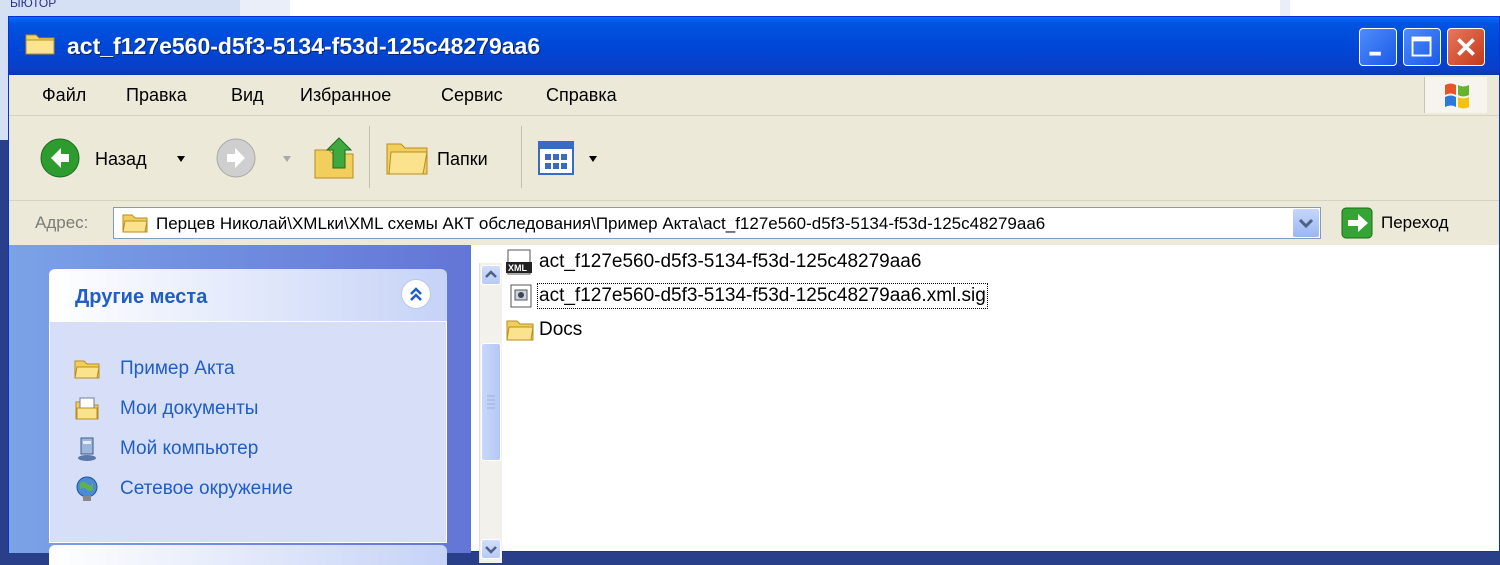 This screenshot has width=1500, height=565. Describe the element at coordinates (518, 268) in the screenshot. I see `svg-text: XML` at that location.